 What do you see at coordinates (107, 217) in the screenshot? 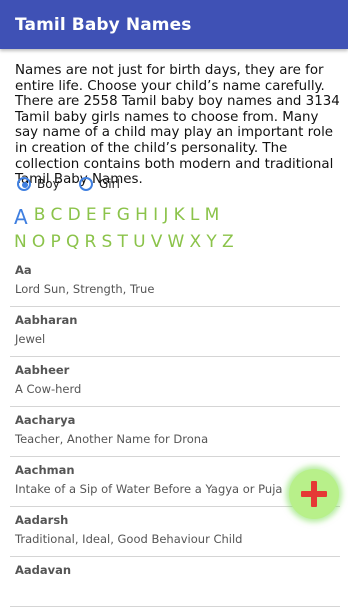
I see `letter-f: F` at bounding box center [107, 217].